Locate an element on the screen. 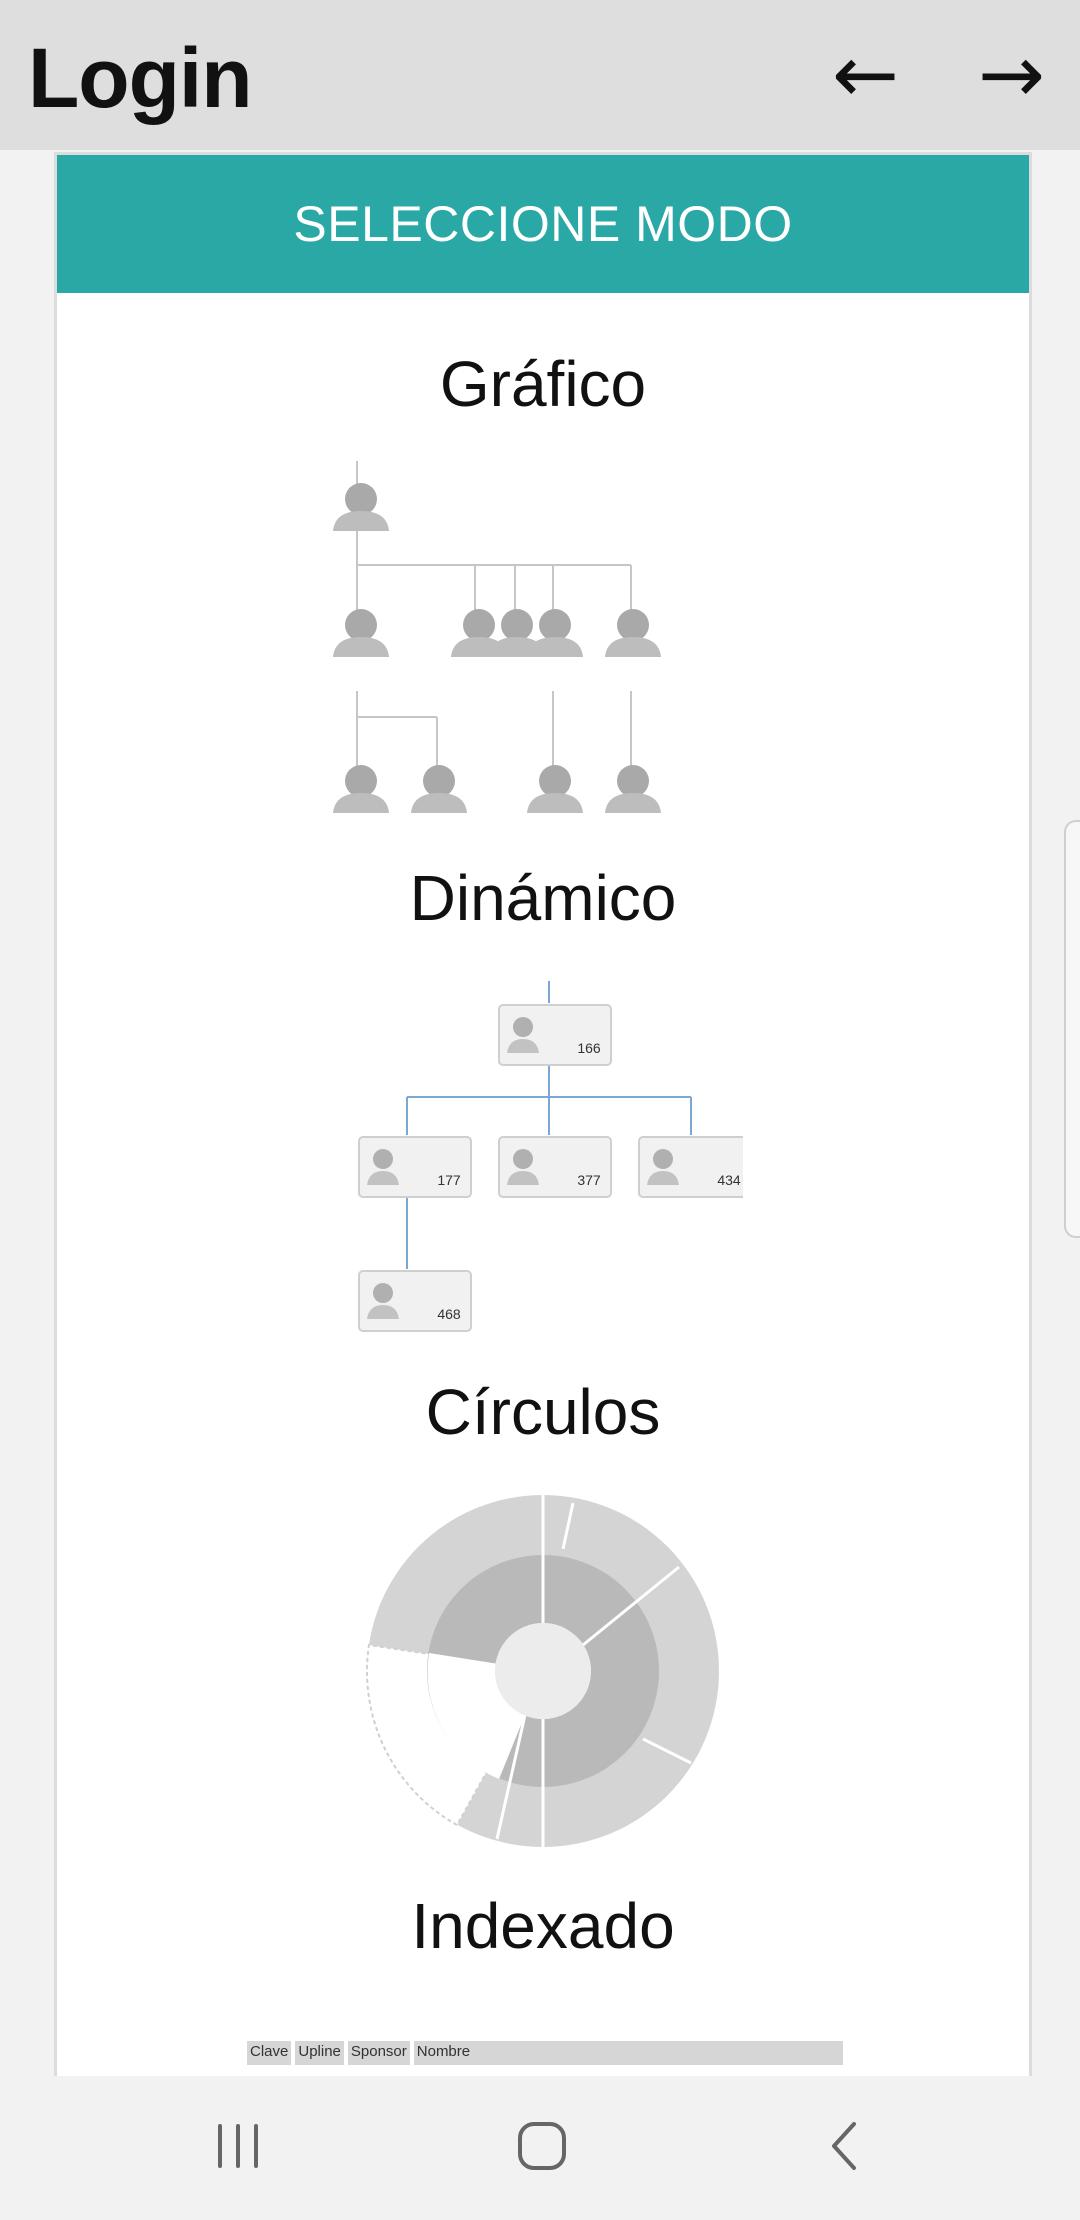  dynamic-tree-illustration: 166 177 377 434 468 is located at coordinates (550, 1156).